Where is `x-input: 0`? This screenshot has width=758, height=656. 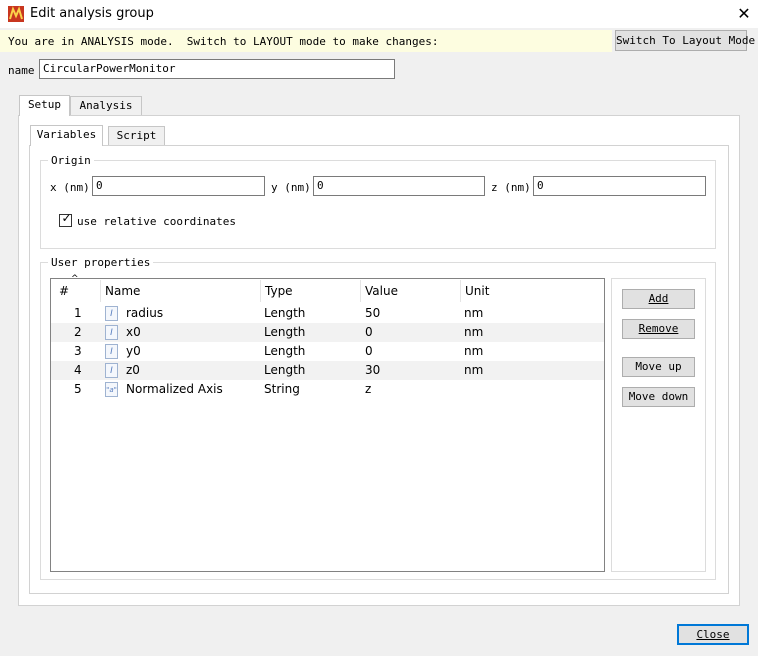
x-input: 0 is located at coordinates (178, 186).